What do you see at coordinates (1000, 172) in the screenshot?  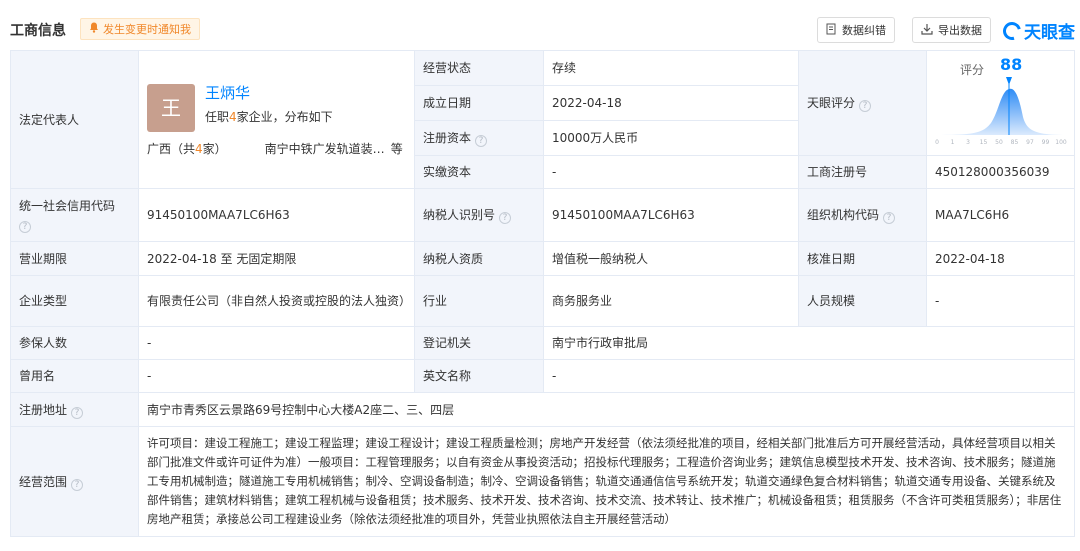 I see `reg-no-value: 450128000356039` at bounding box center [1000, 172].